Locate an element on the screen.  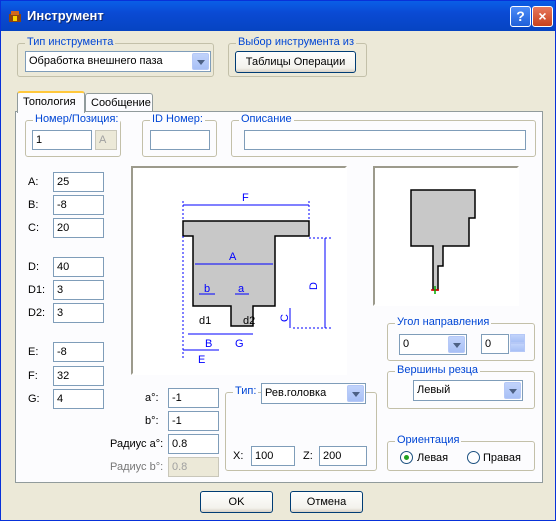
radius-a-label: Радиус a°: is located at coordinates (137, 444).